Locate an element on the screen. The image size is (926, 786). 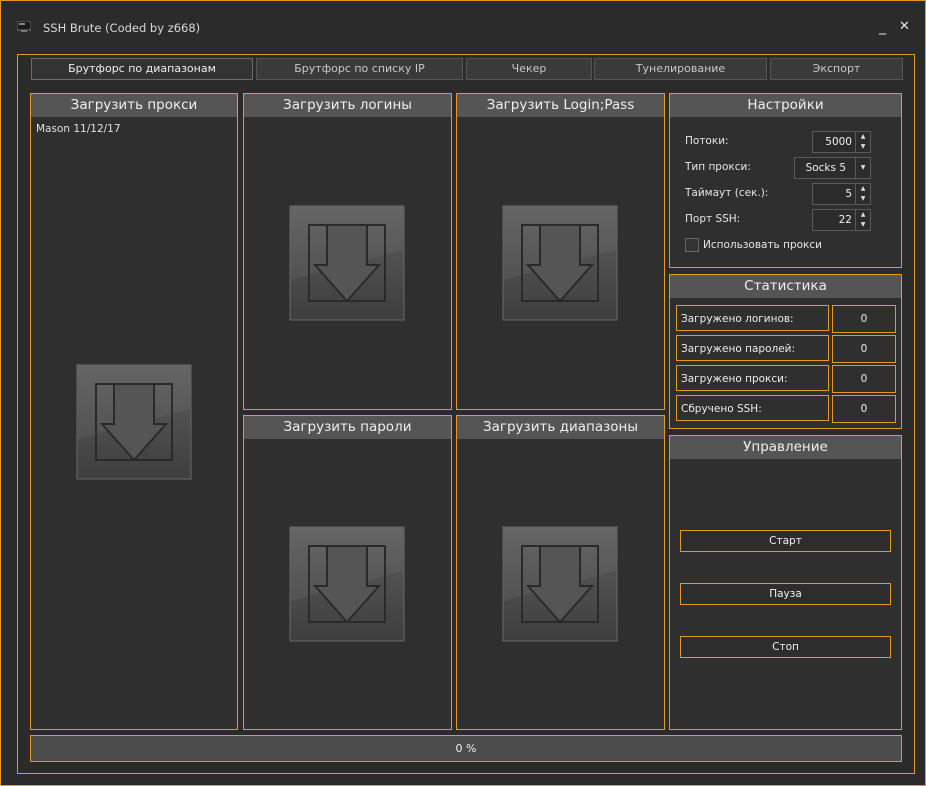
stat-proxies-value: 0 is located at coordinates (864, 379).